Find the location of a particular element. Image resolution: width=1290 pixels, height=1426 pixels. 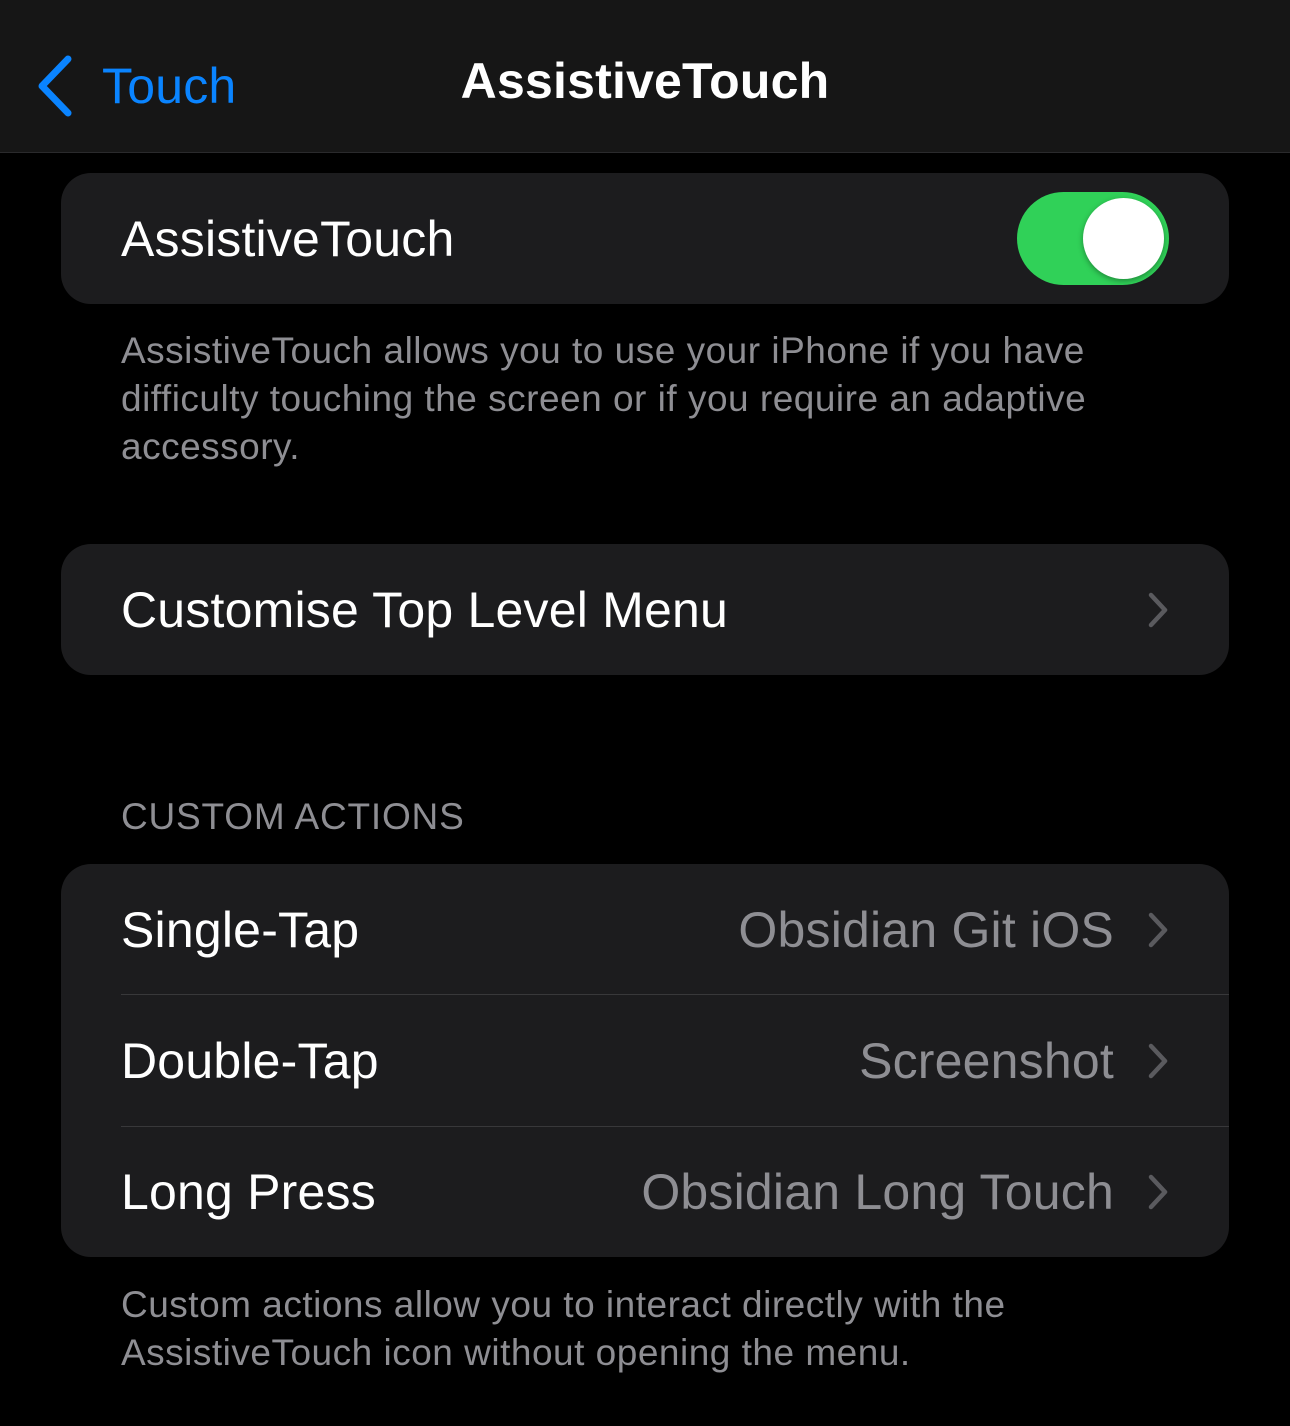

navigation-bar: Touch AssistiveTouch is located at coordinates (645, 76).